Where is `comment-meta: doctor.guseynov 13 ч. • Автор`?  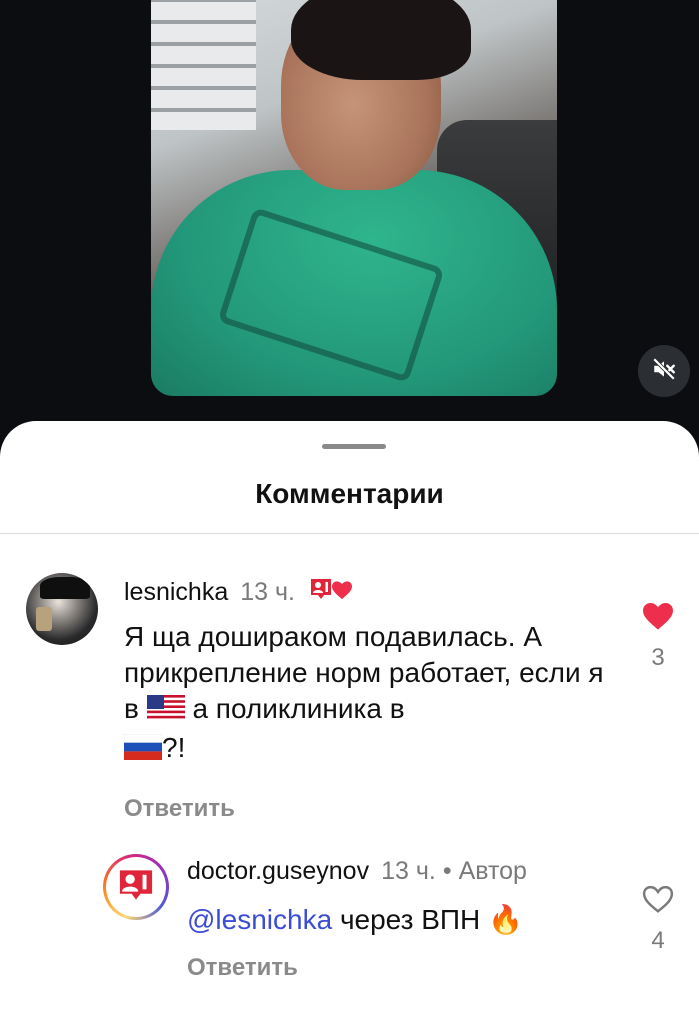 comment-meta: doctor.guseynov 13 ч. • Автор is located at coordinates (357, 871).